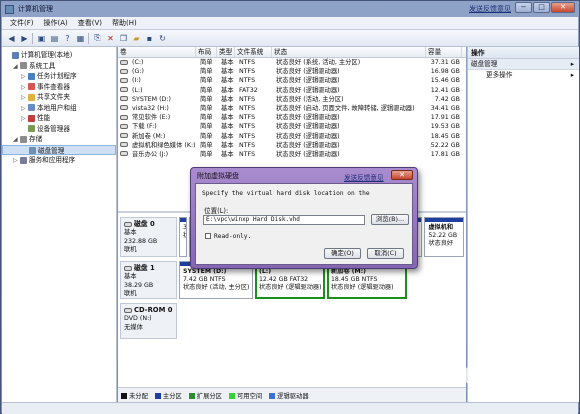 The image size is (580, 414). Describe the element at coordinates (59, 129) in the screenshot. I see `tree-item: 设备管理器` at that location.